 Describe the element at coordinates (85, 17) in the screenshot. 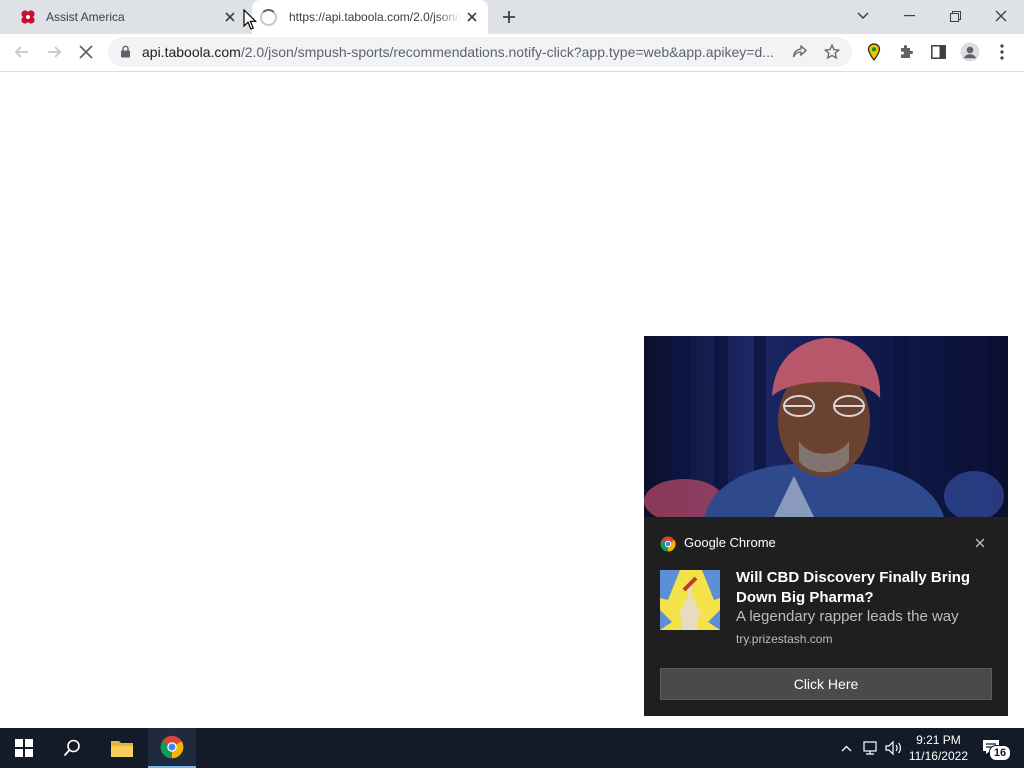

I see `tab-title: Assist America` at that location.